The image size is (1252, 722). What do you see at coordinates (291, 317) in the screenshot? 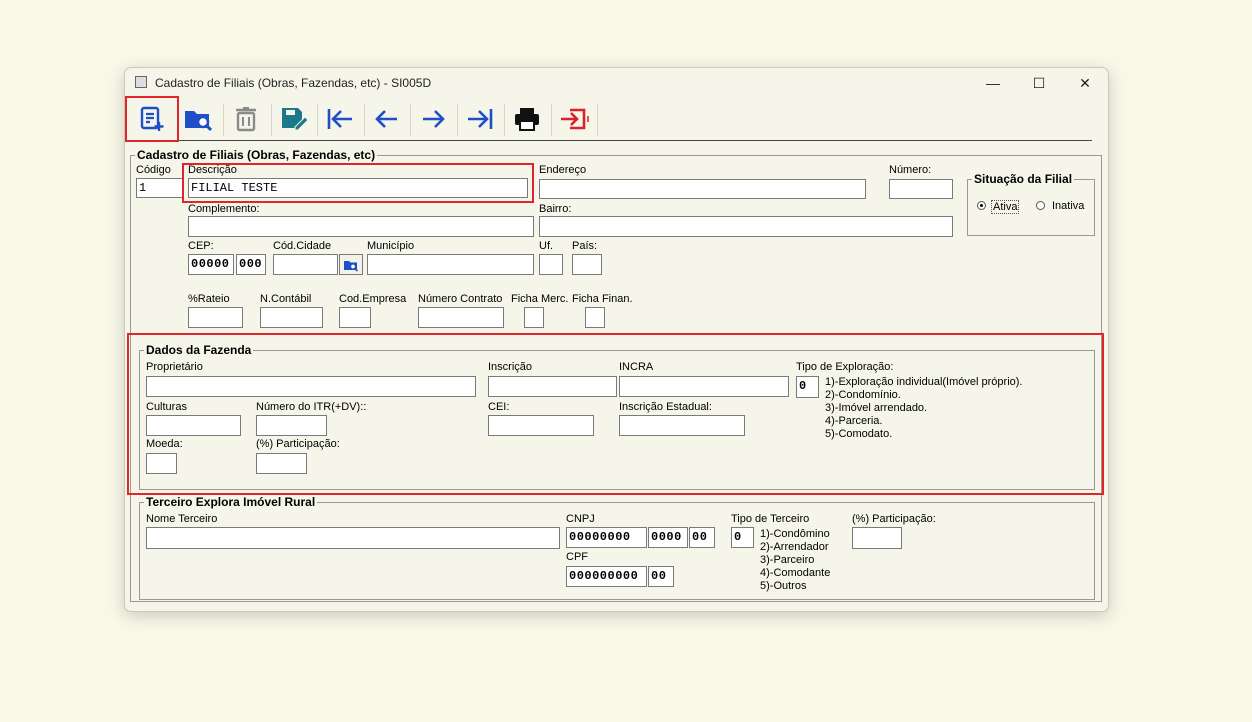
I see `ncontabil-input` at bounding box center [291, 317].